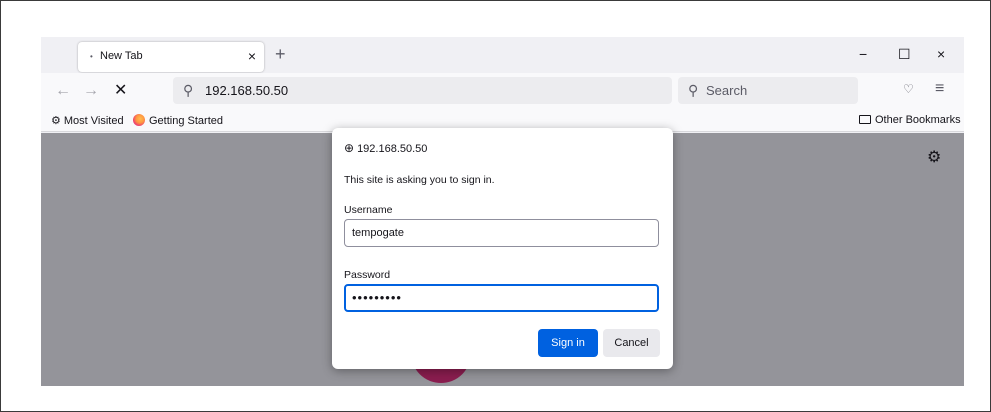  Describe the element at coordinates (378, 233) in the screenshot. I see `username-value: tempogate` at that location.